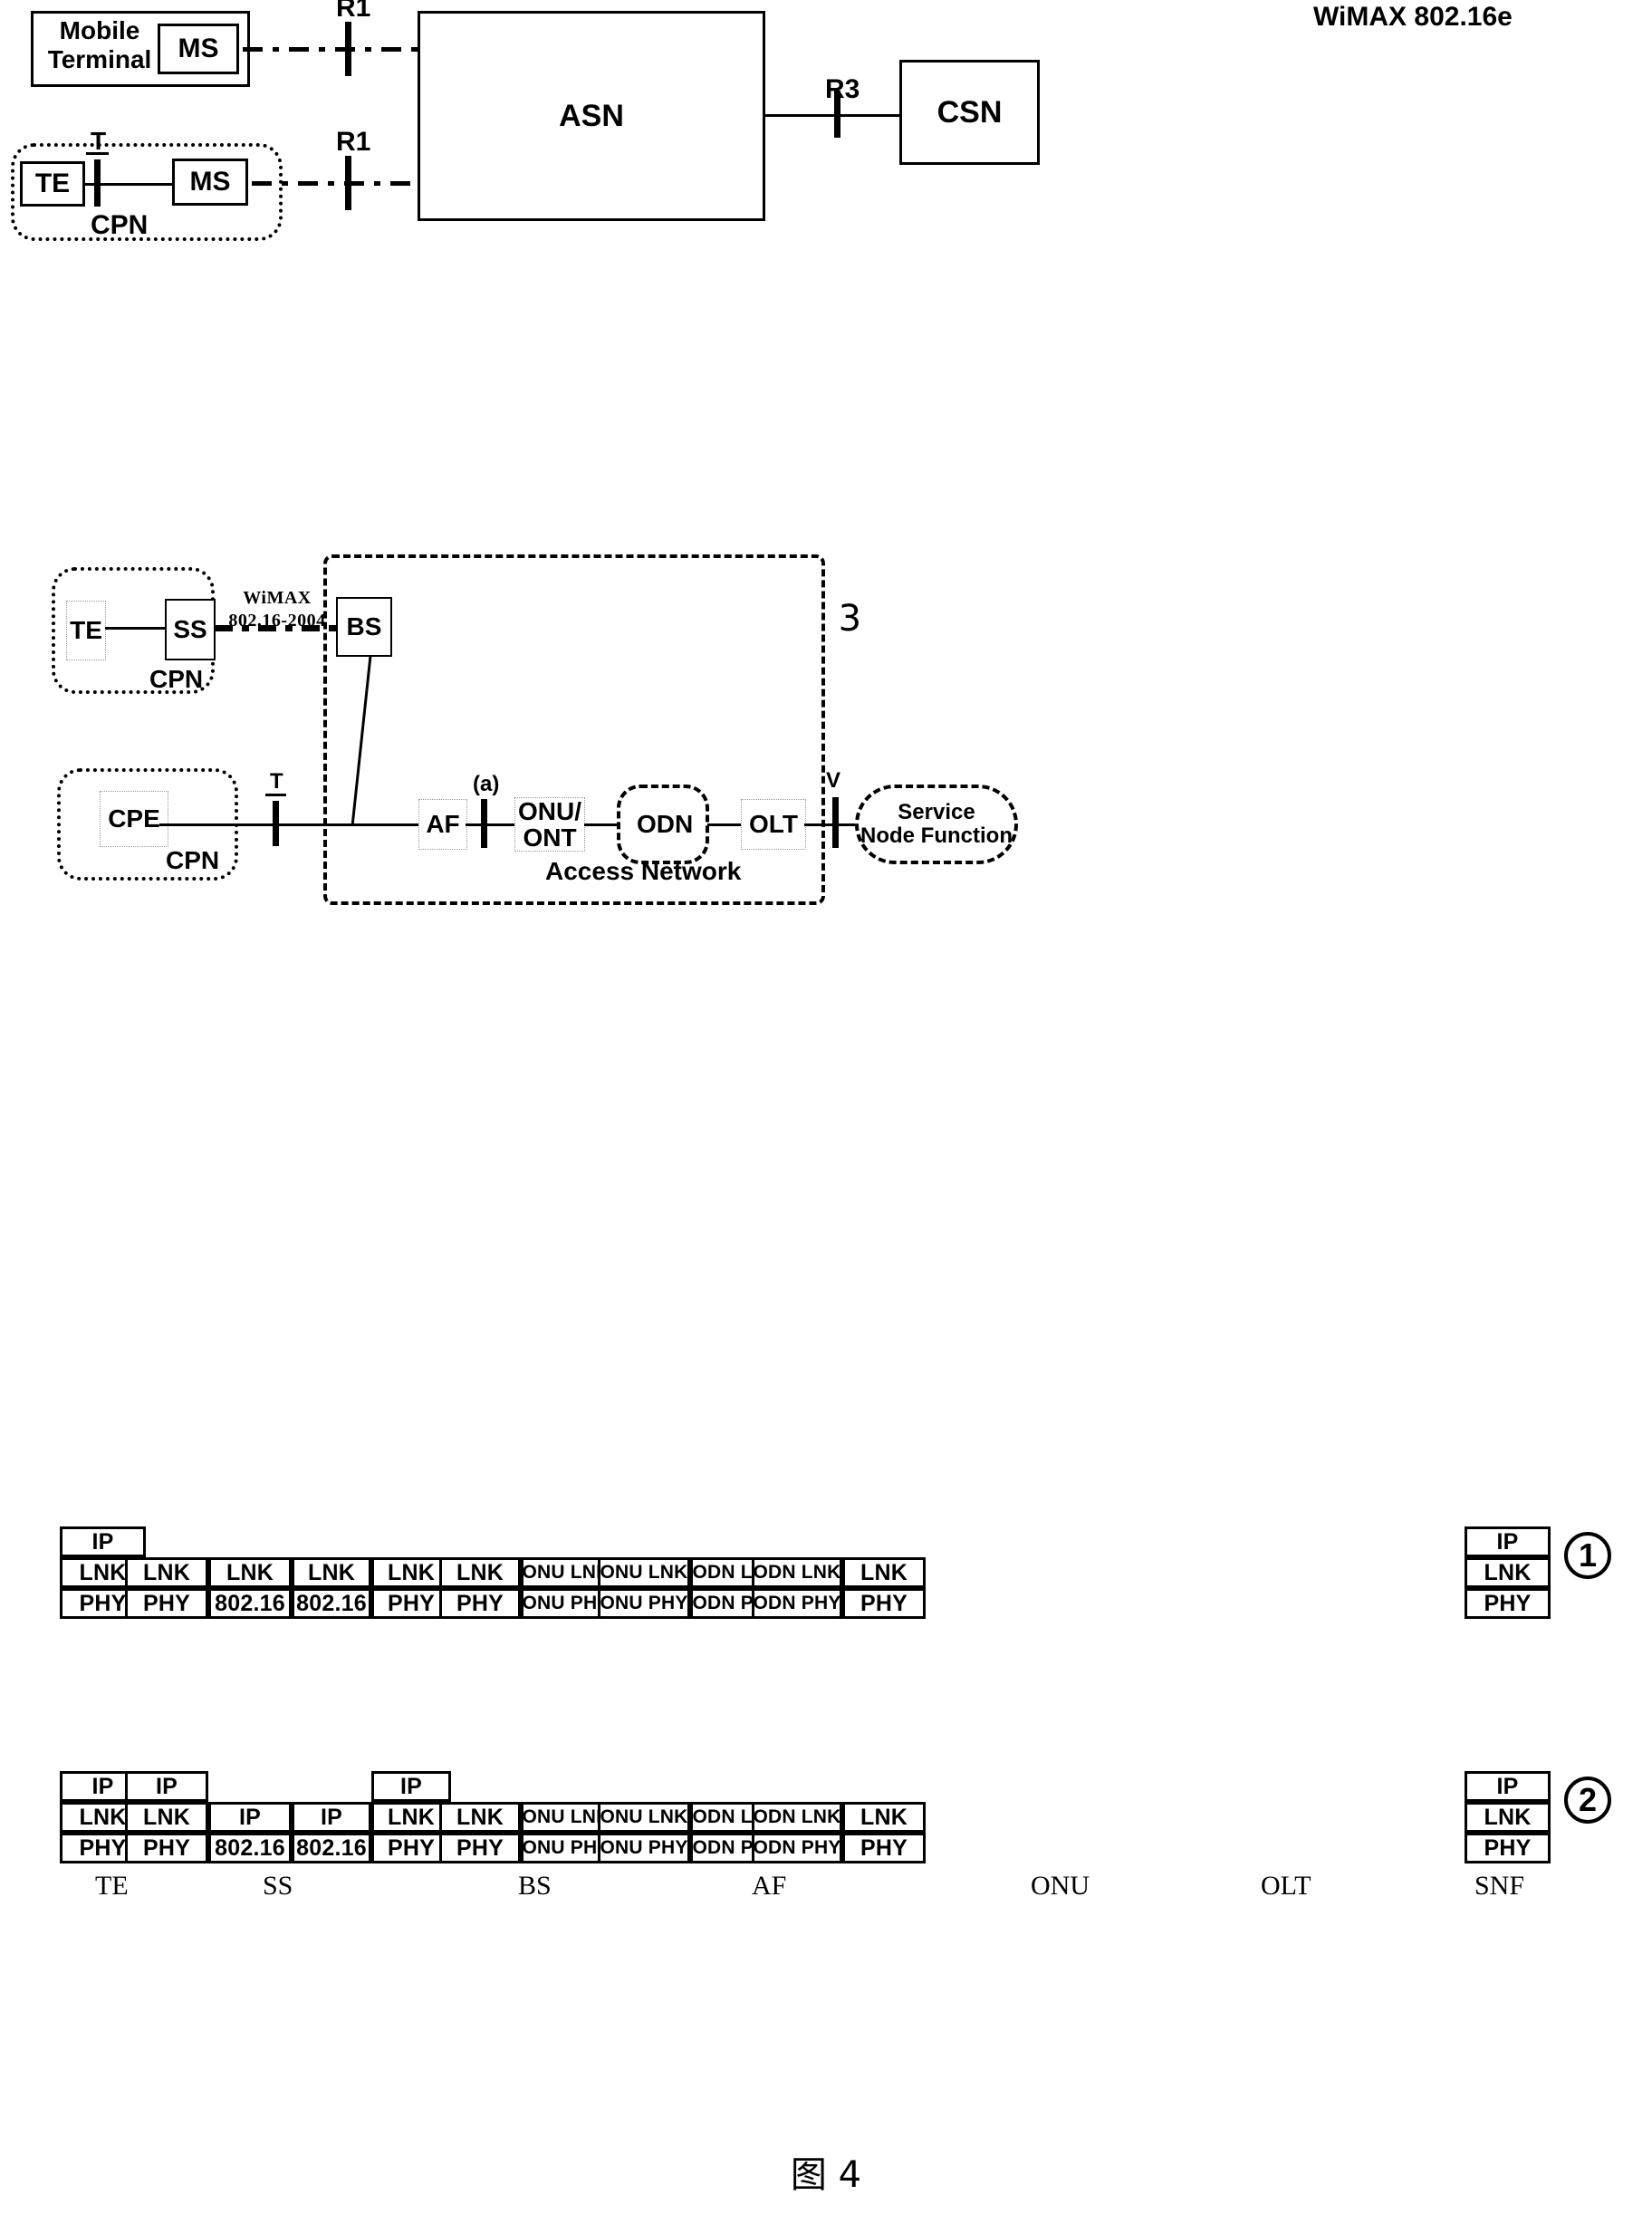  What do you see at coordinates (550, 838) in the screenshot?
I see `onu-ont-line2: ONT` at bounding box center [550, 838].